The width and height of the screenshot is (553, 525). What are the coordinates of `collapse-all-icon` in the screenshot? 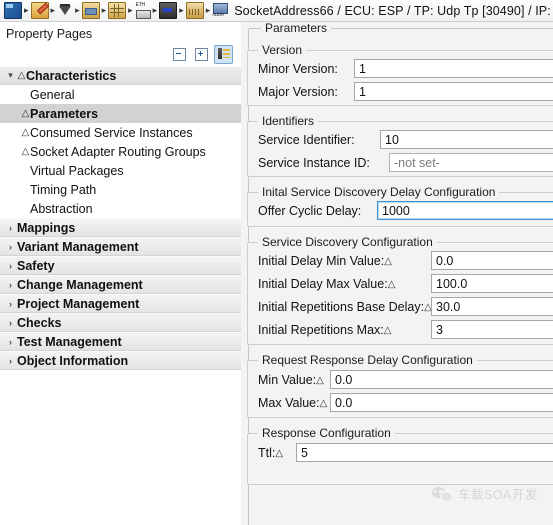 It's located at (179, 54).